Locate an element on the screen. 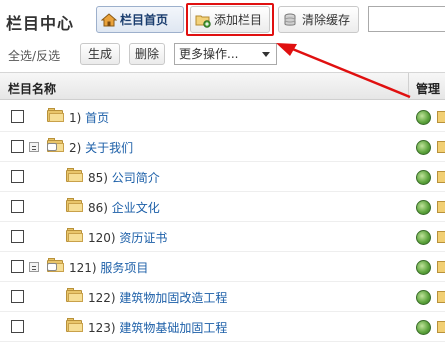 The image size is (445, 348). home-icon is located at coordinates (109, 20).